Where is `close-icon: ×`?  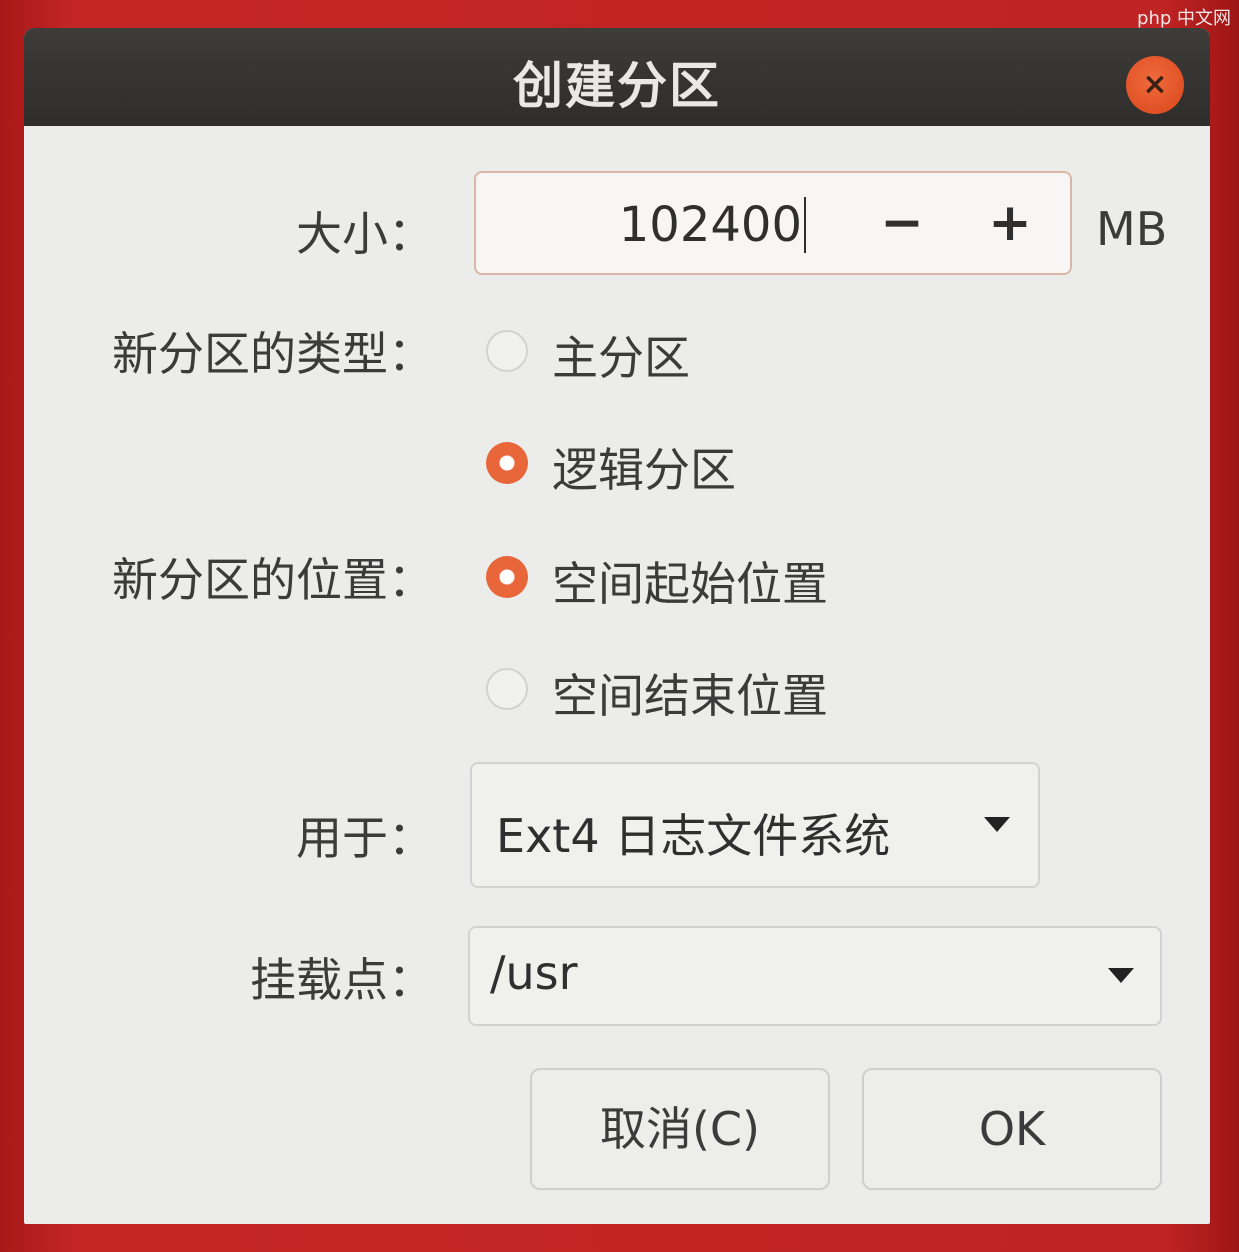
close-icon: × is located at coordinates (1155, 84).